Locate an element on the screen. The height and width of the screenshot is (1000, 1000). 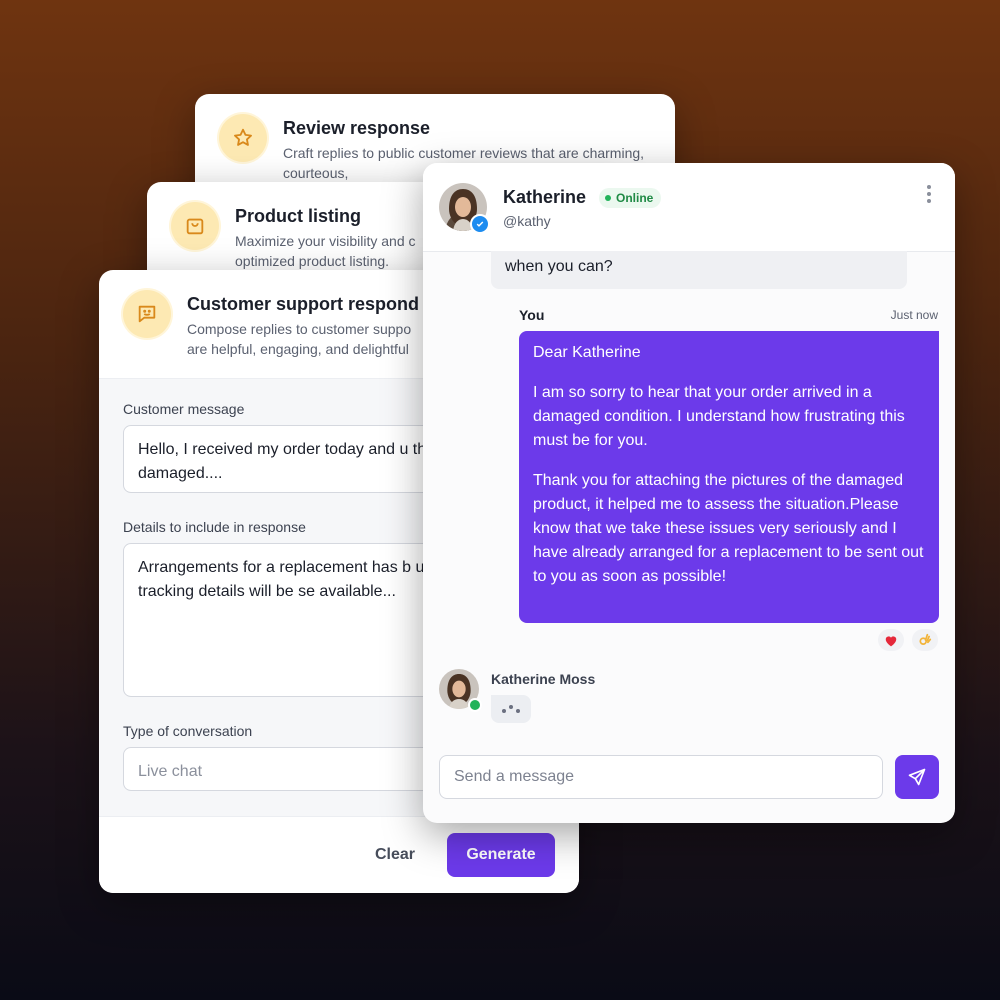
typing-user-name: Katherine Moss is located at coordinates (543, 679).